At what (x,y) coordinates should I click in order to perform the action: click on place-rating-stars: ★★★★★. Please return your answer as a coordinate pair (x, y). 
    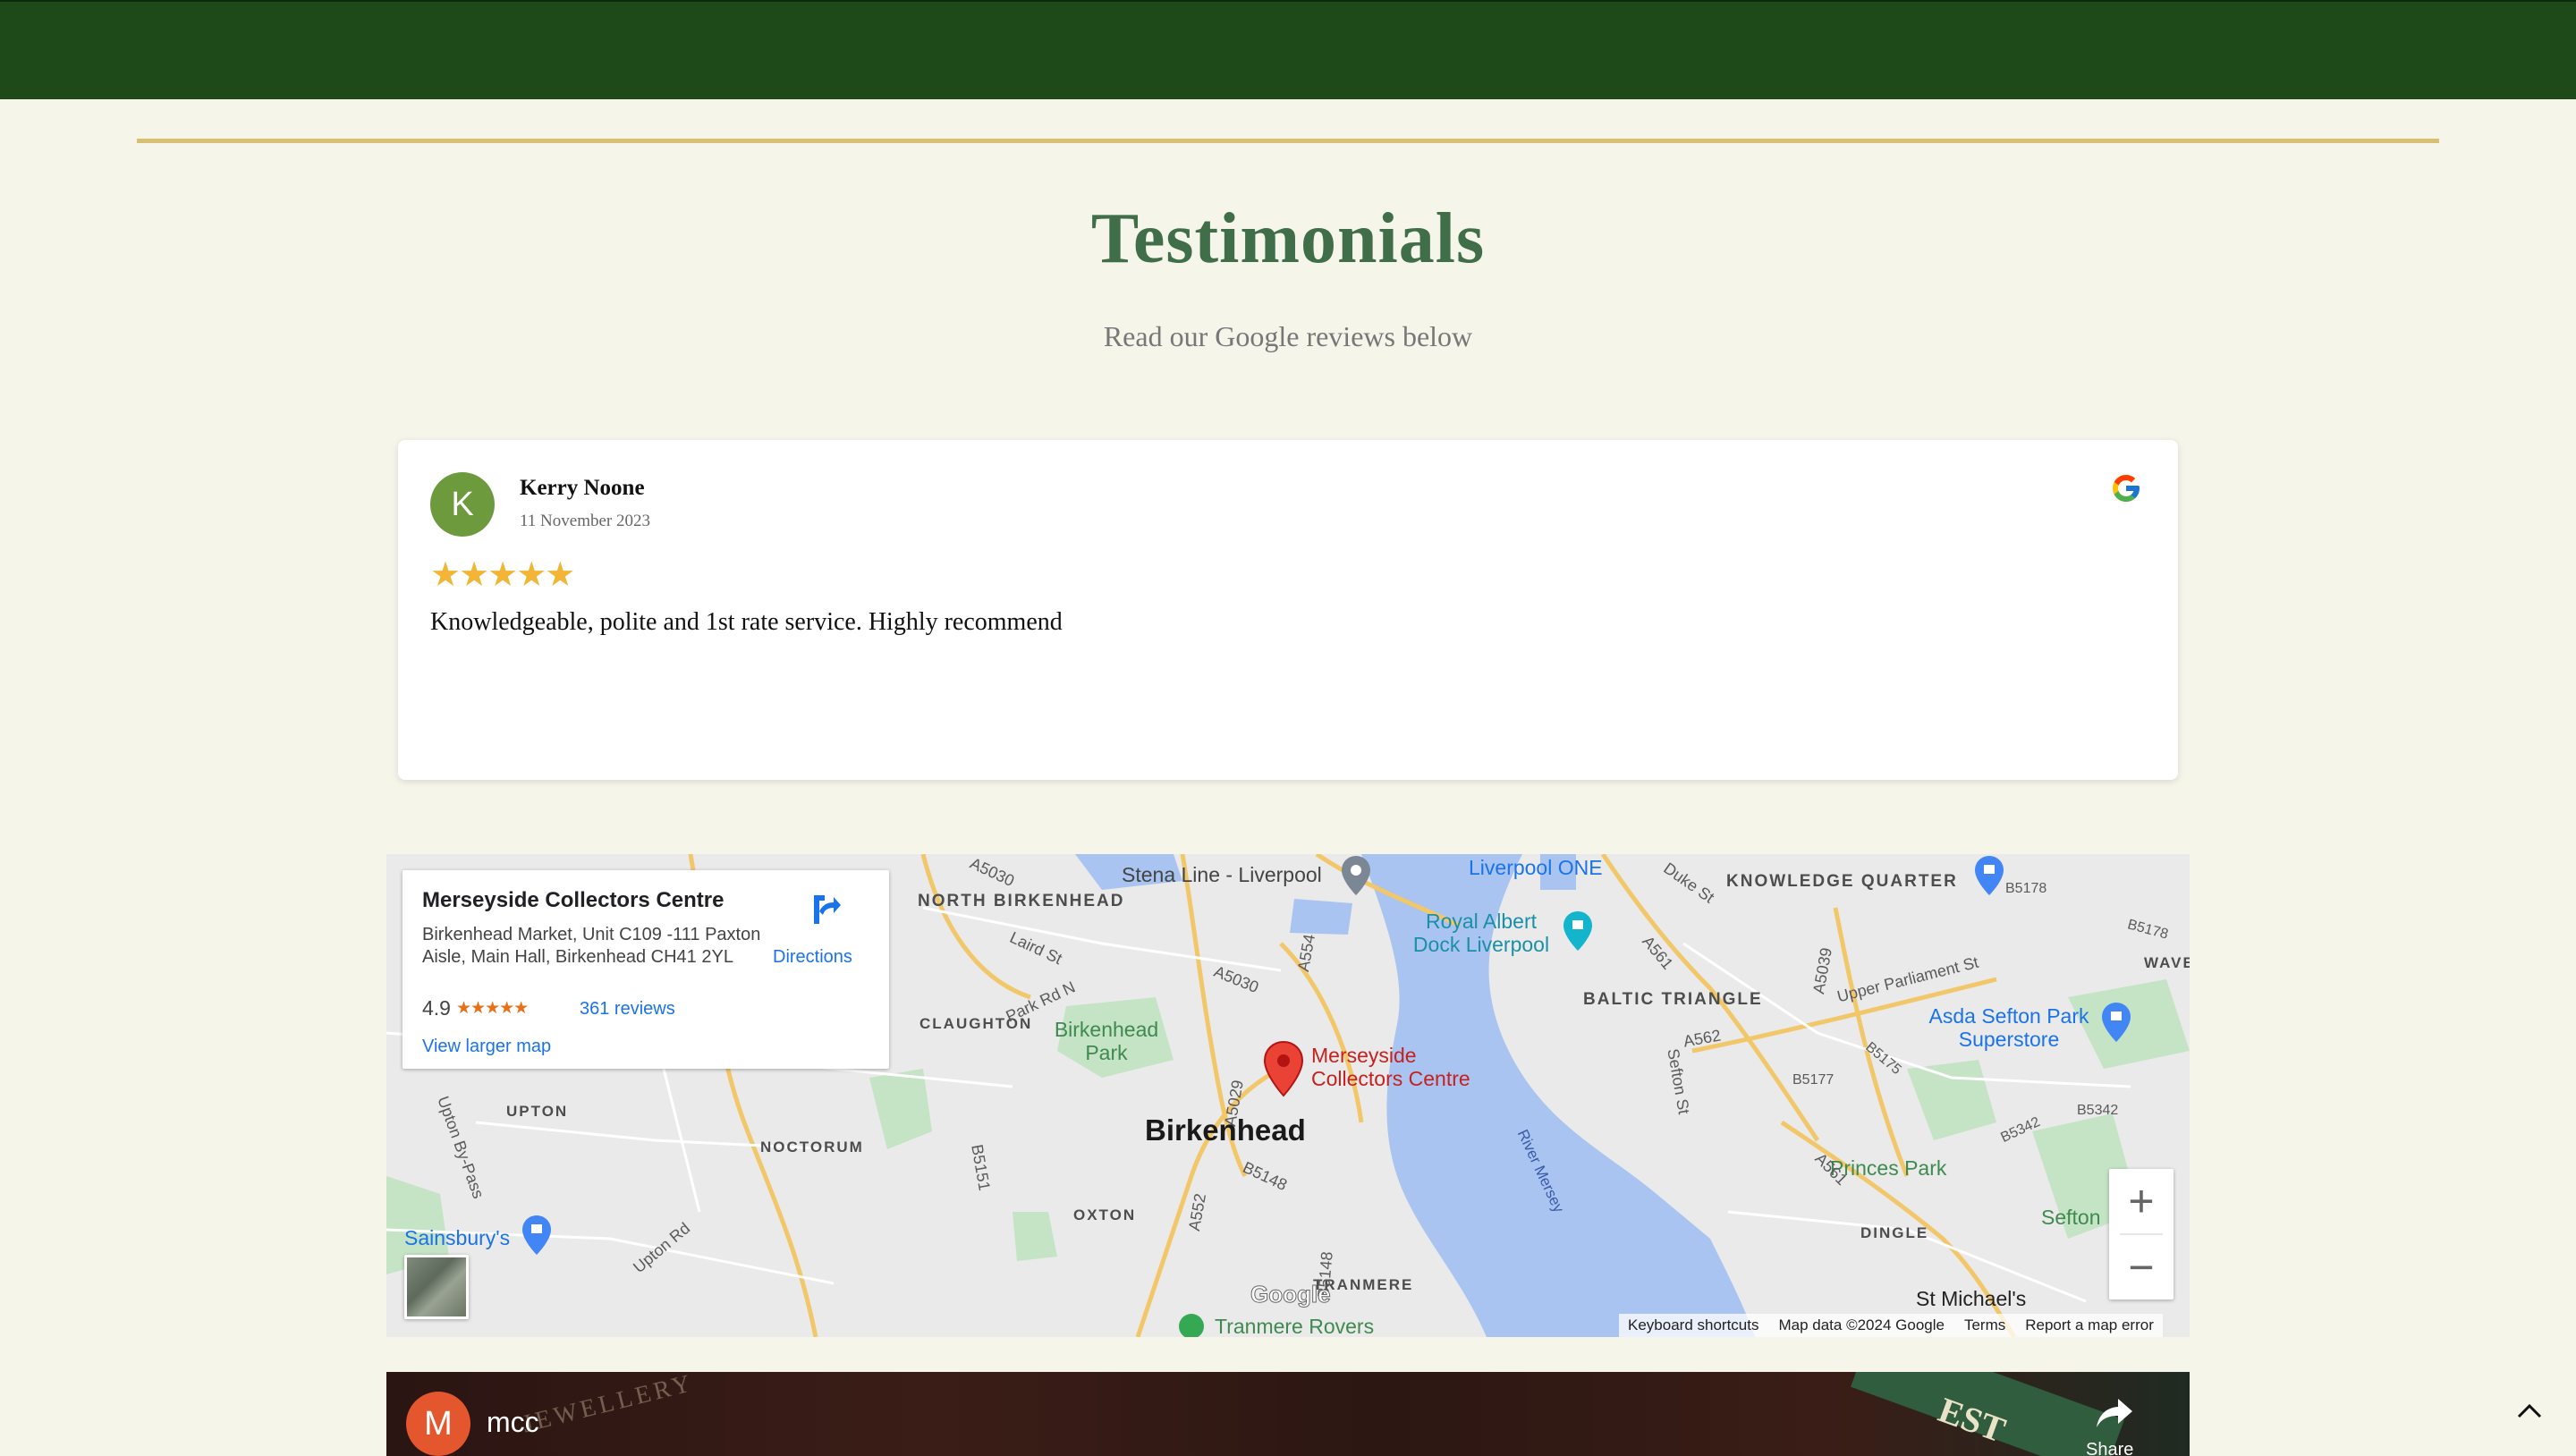
    Looking at the image, I should click on (492, 1008).